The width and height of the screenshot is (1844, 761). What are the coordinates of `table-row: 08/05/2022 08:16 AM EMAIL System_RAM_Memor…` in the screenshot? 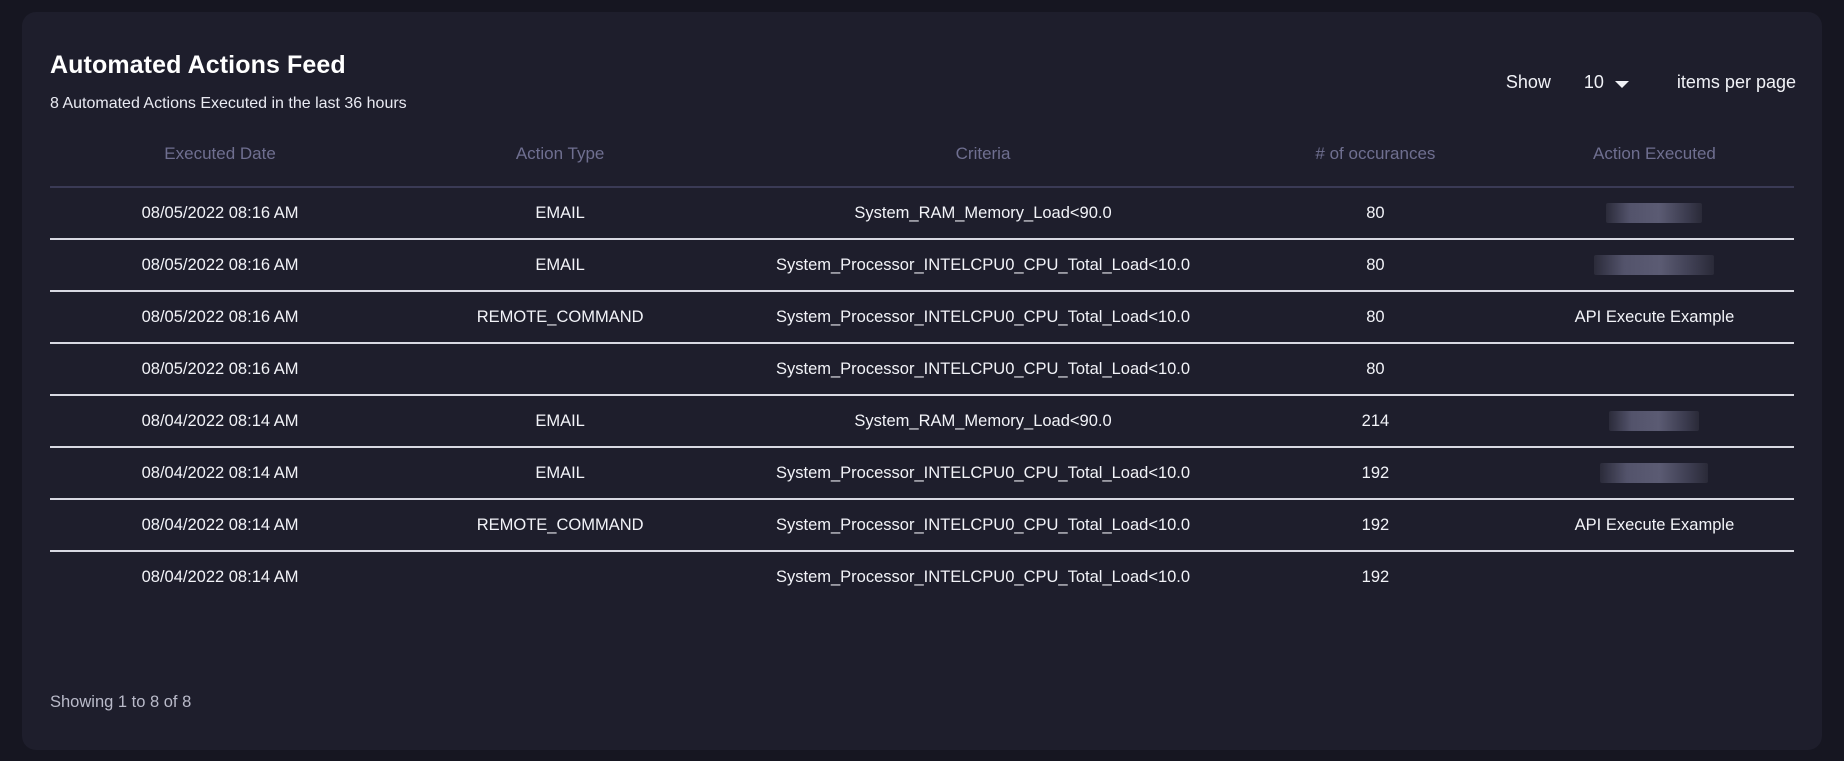 It's located at (922, 213).